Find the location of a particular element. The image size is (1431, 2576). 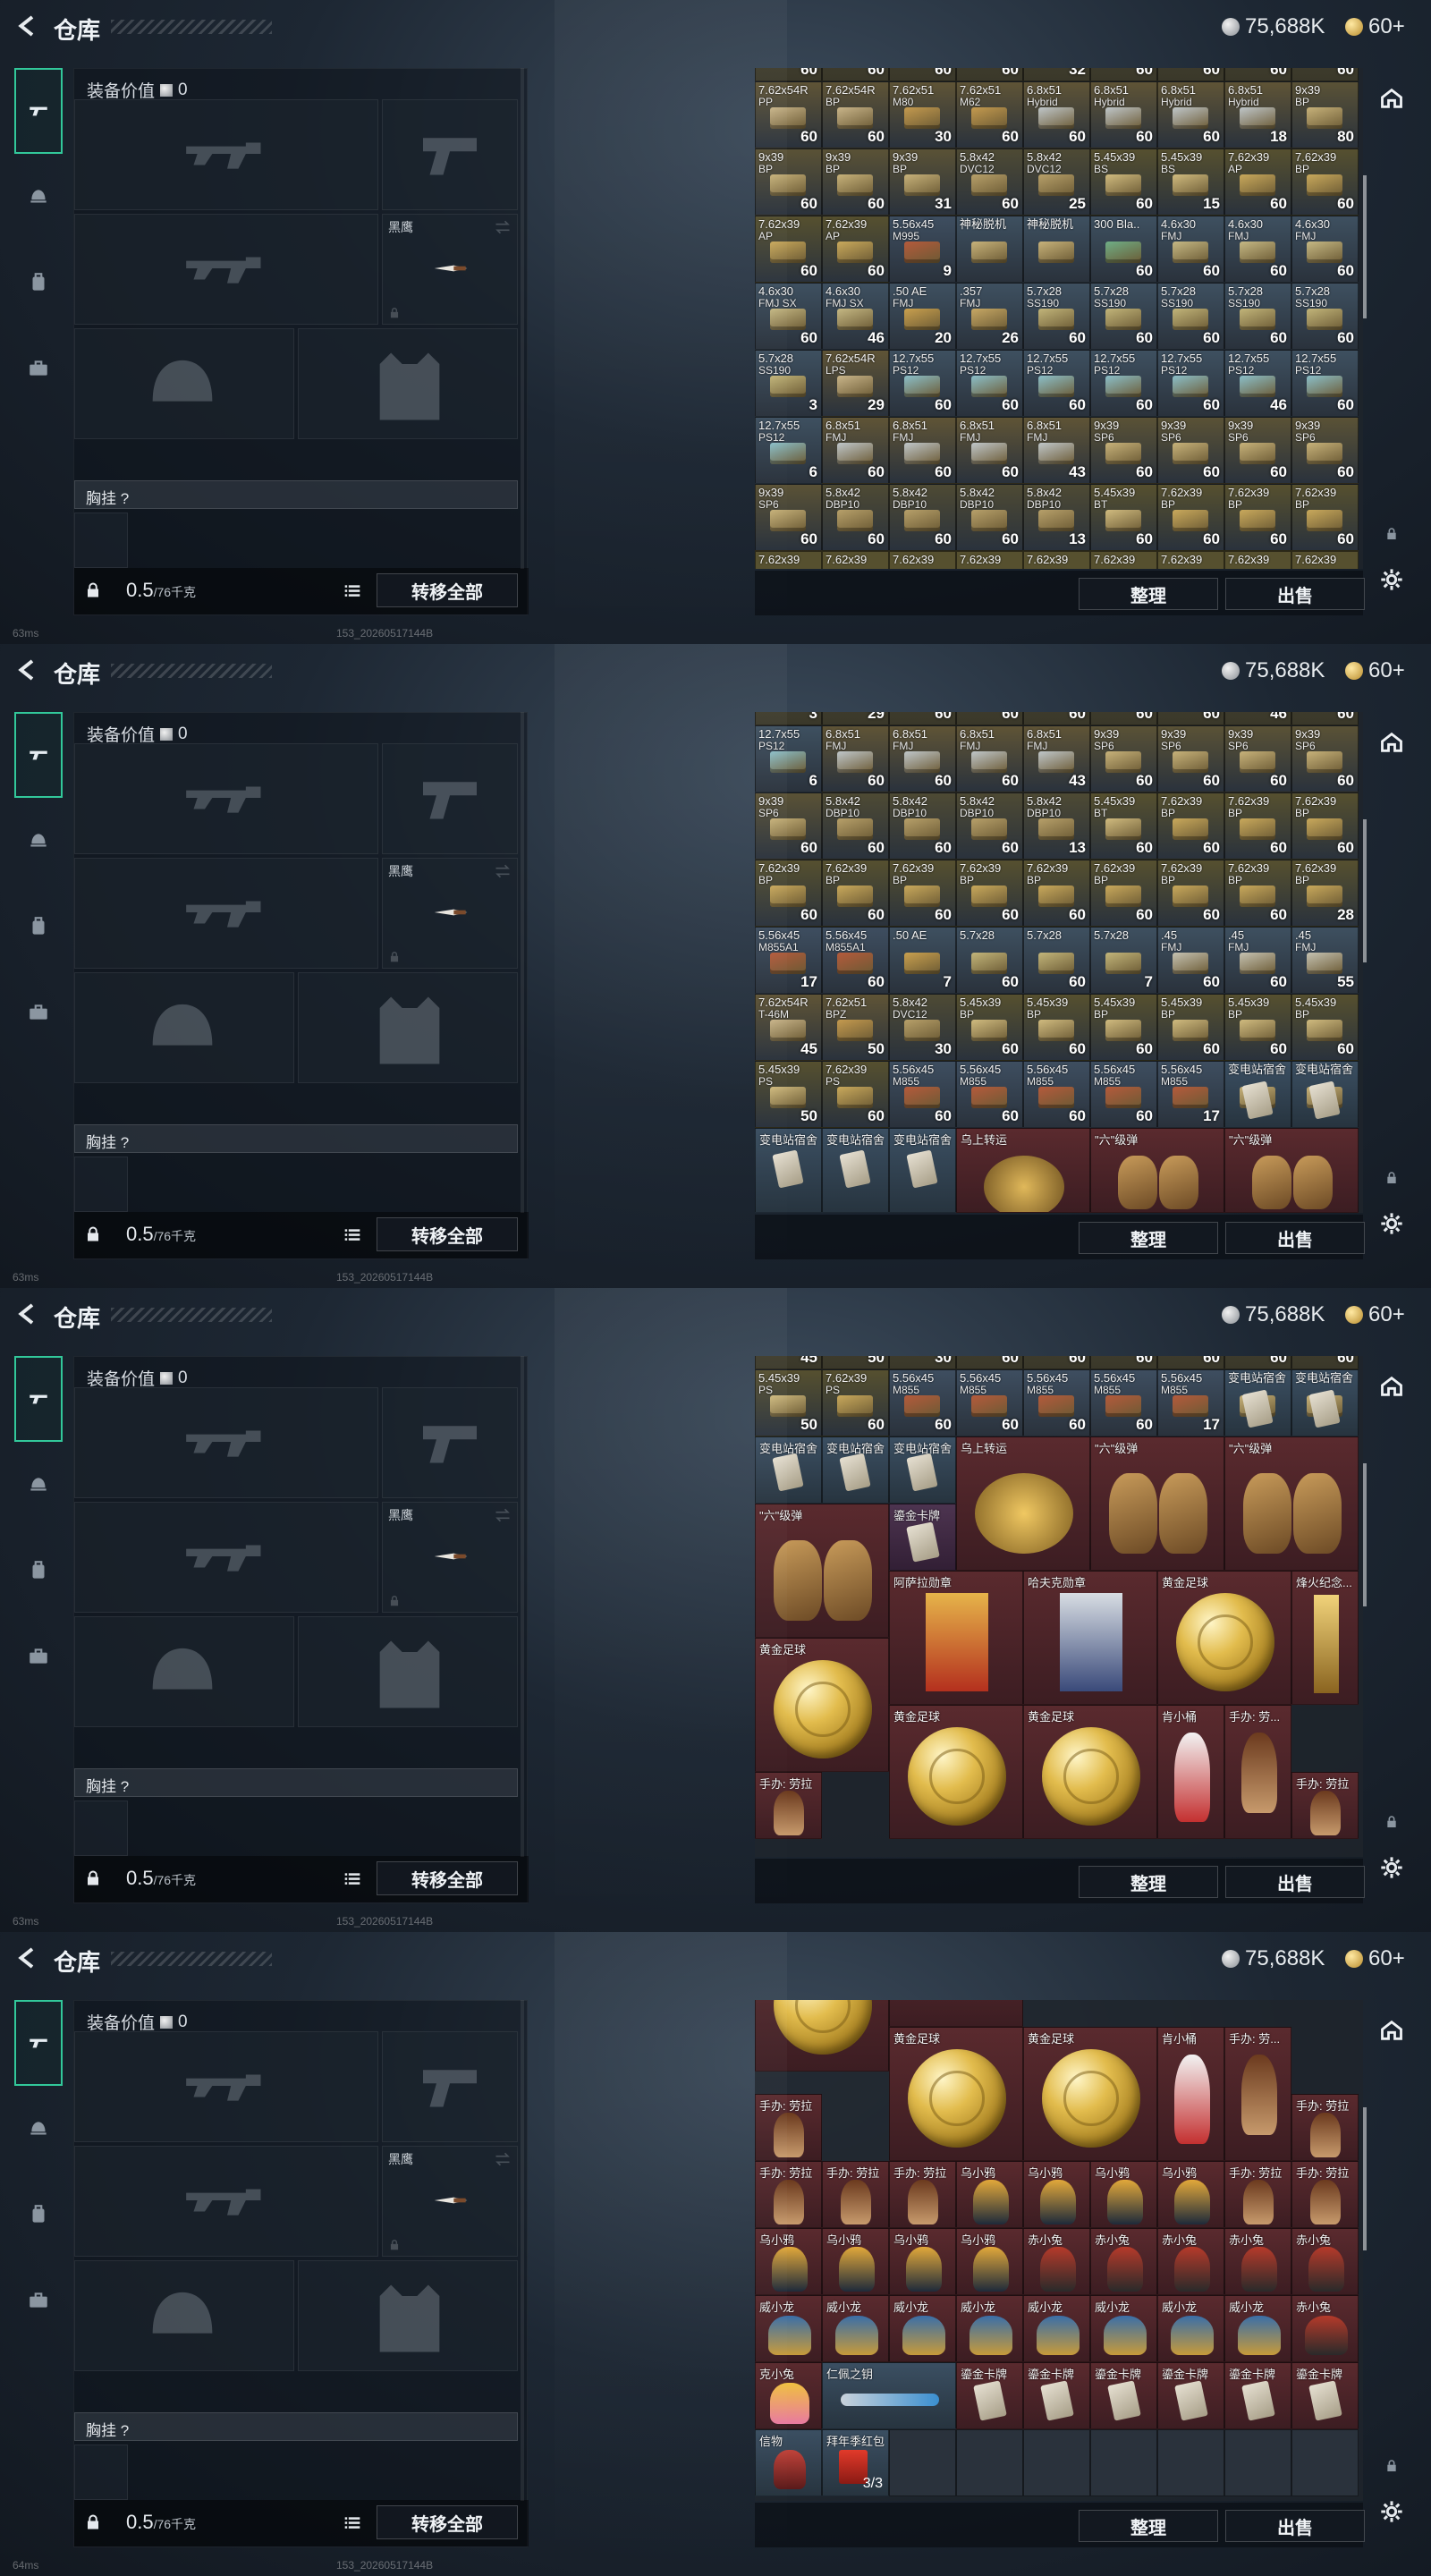

transfer-all-button: 转移全部 is located at coordinates (448, 2522).